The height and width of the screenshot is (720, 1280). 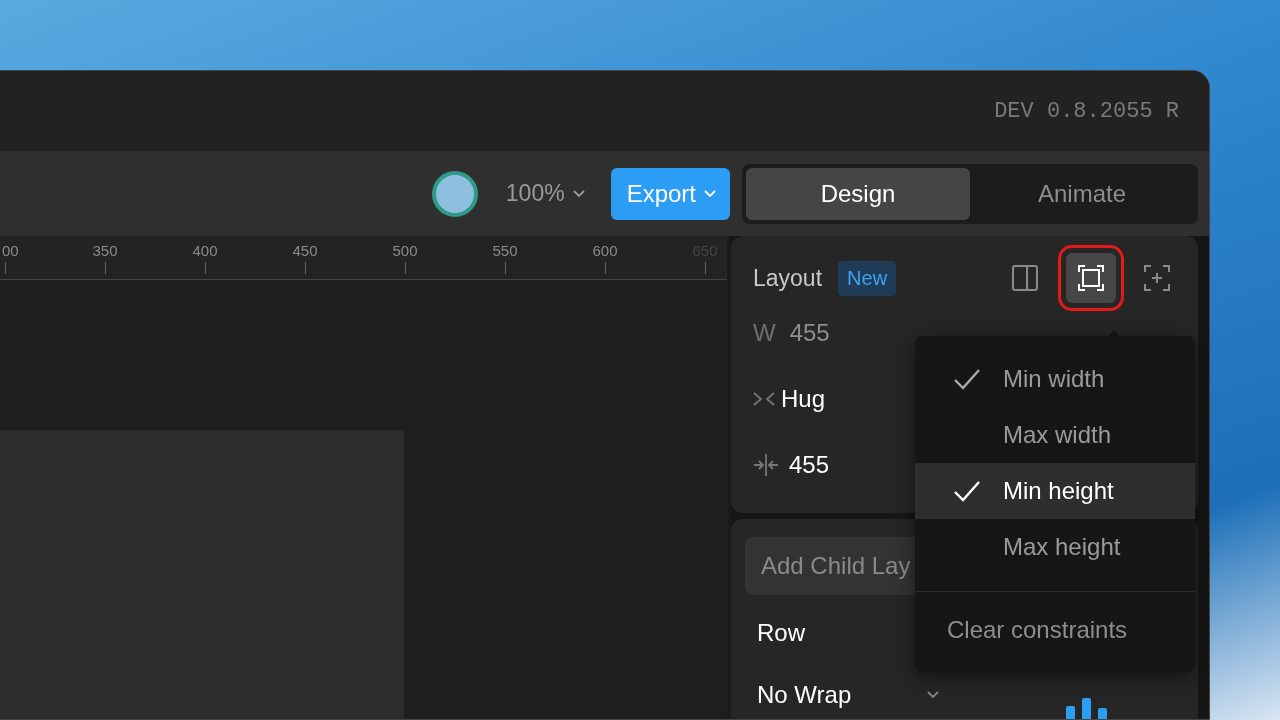 I want to click on menu-item: Min width, so click(x=1055, y=379).